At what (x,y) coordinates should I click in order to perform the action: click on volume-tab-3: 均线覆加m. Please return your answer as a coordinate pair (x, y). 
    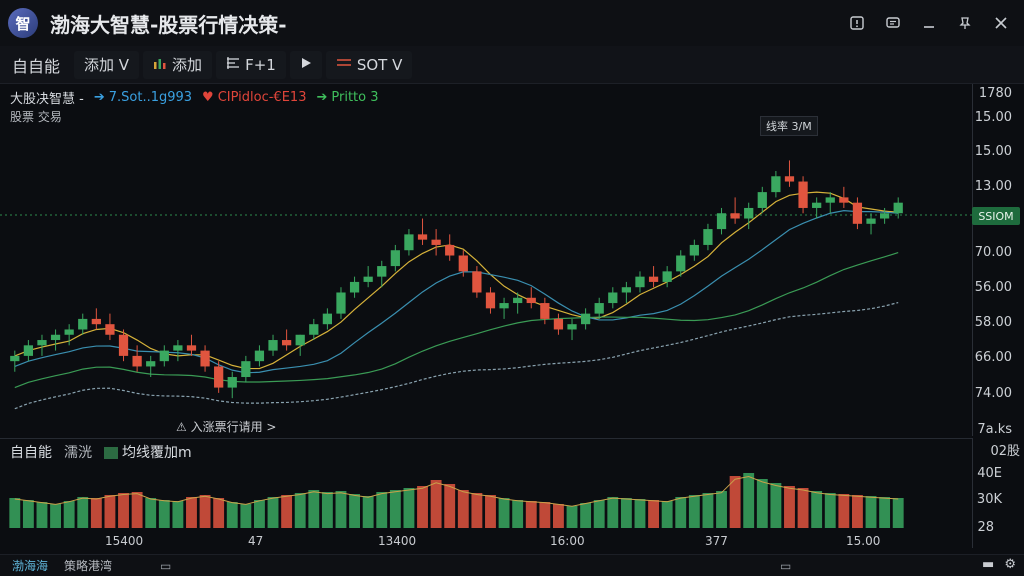
    Looking at the image, I should click on (148, 452).